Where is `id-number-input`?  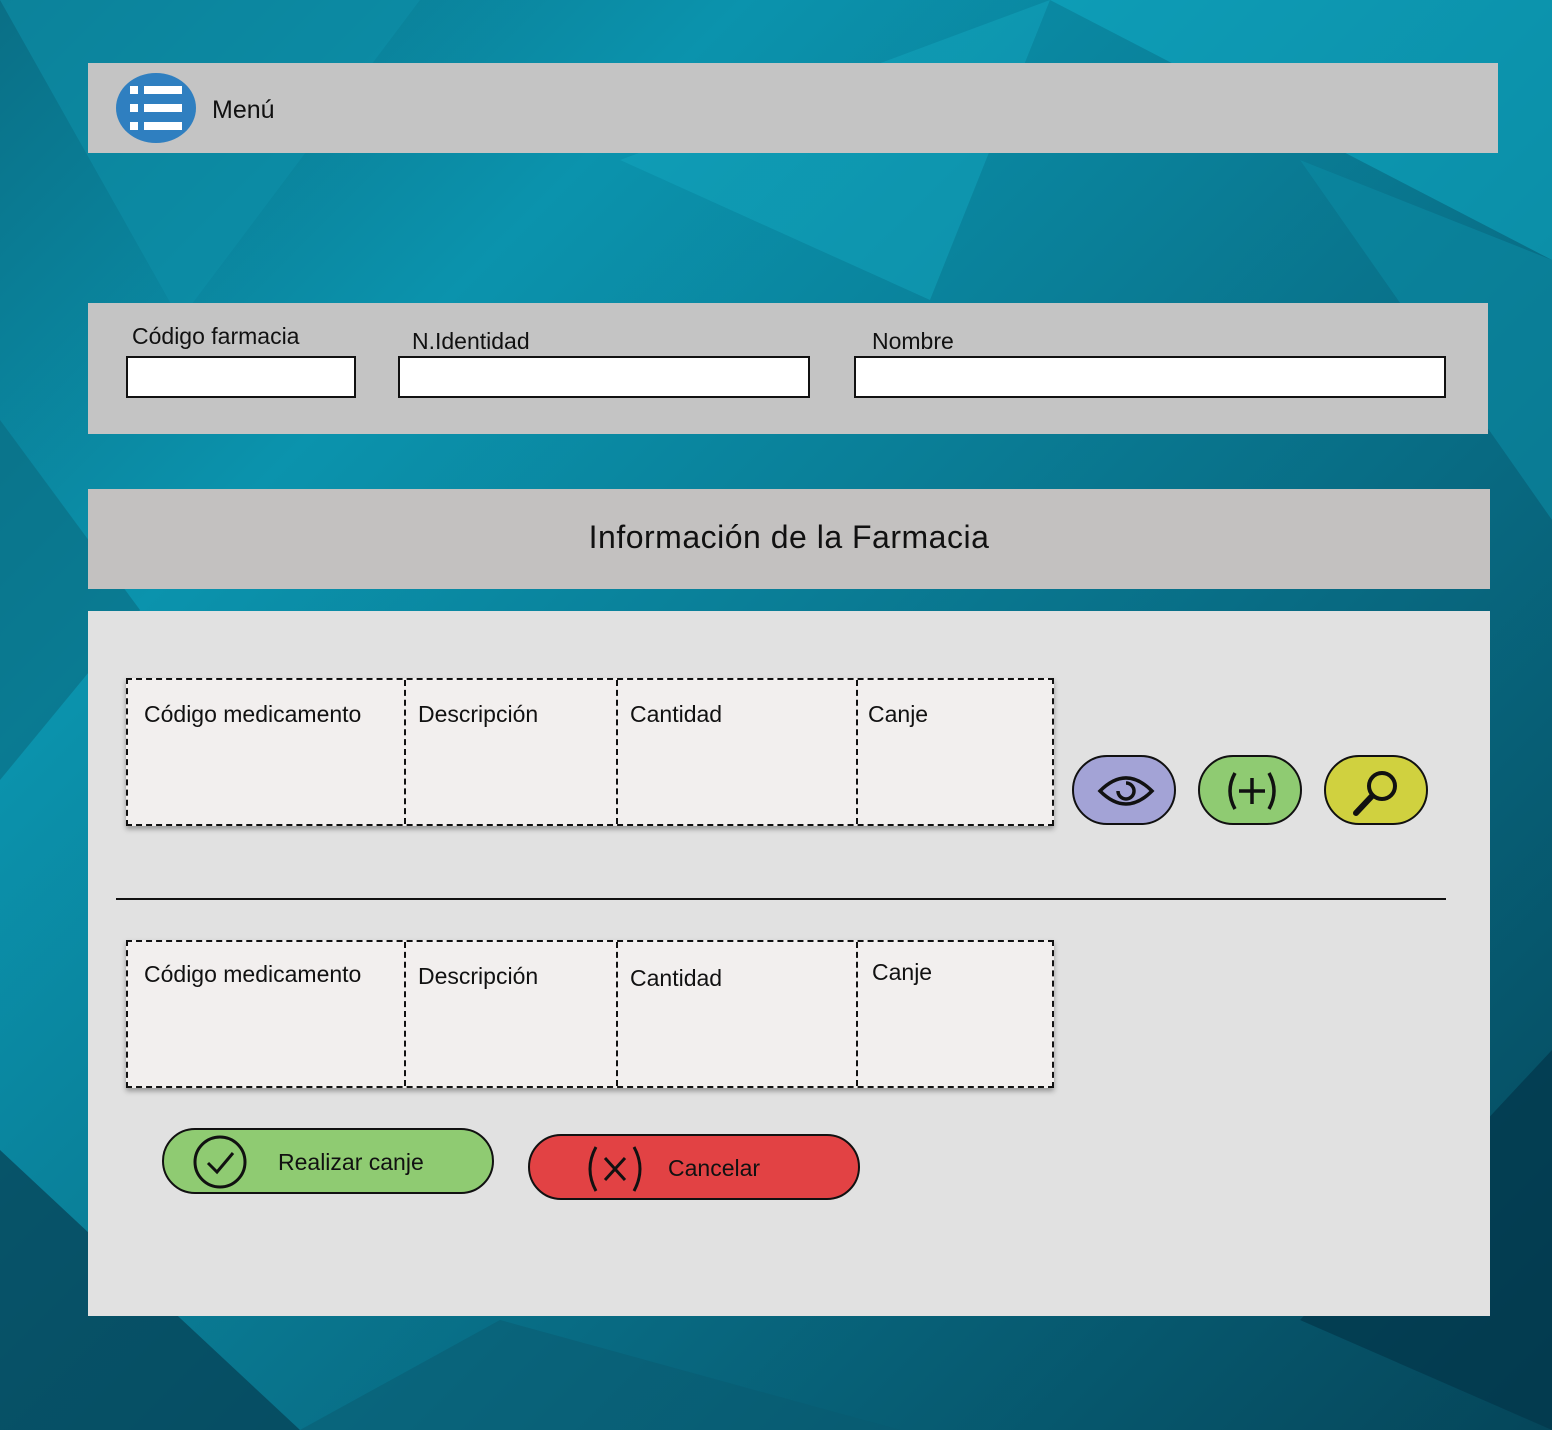 id-number-input is located at coordinates (604, 377).